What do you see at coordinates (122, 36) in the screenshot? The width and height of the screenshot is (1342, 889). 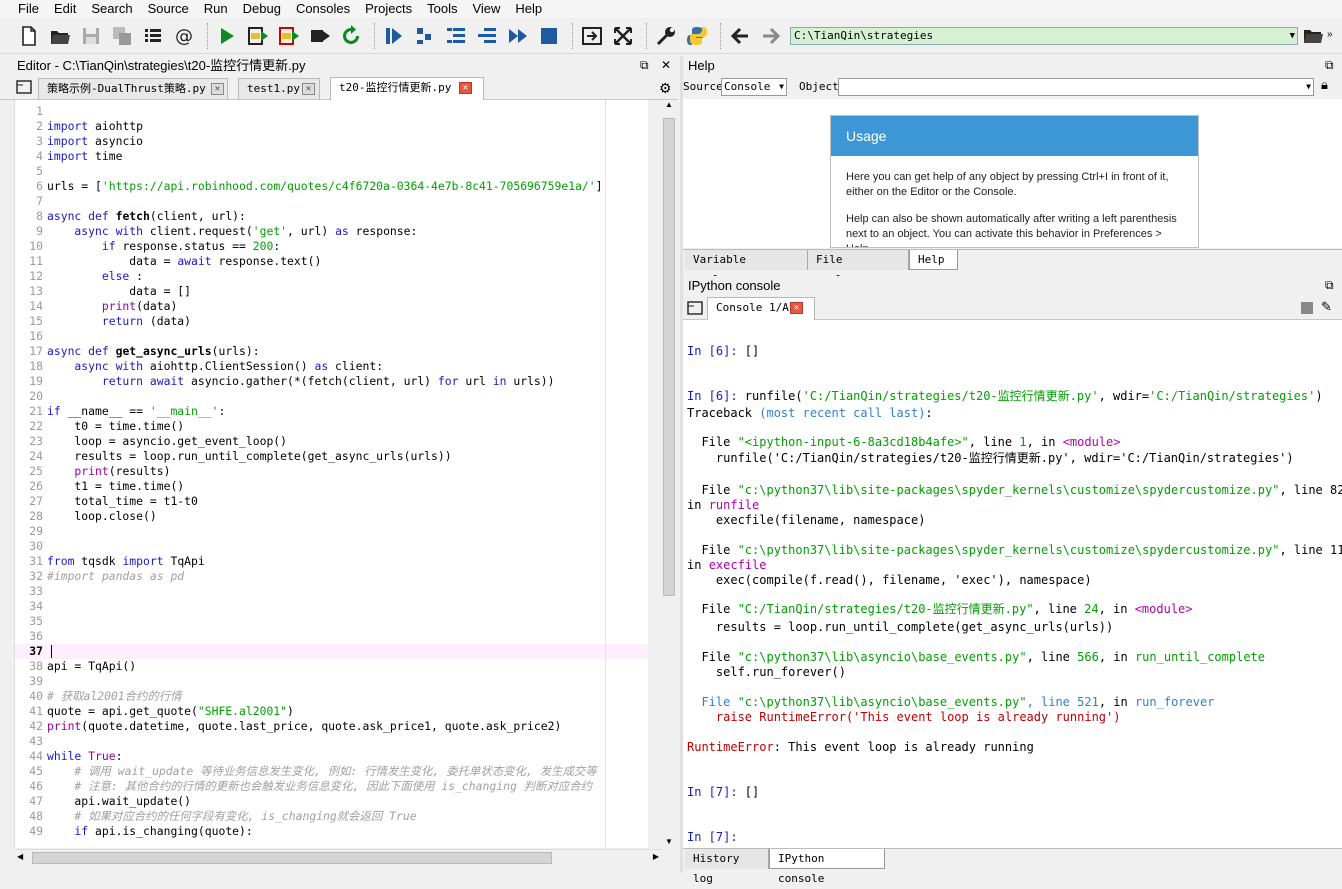 I see `save-all-icon` at bounding box center [122, 36].